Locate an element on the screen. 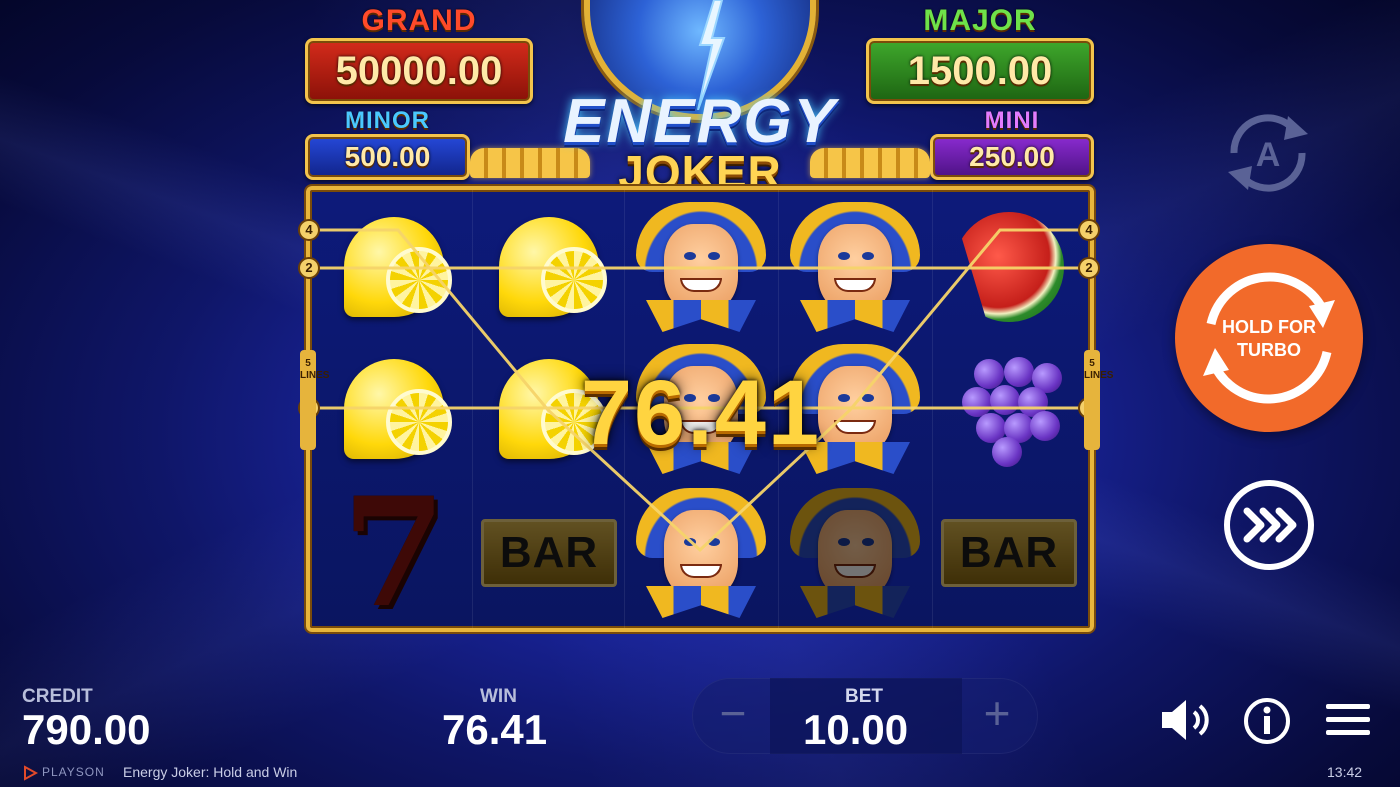 The width and height of the screenshot is (1400, 787). jackpot-mini-label: MINI is located at coordinates (1012, 120).